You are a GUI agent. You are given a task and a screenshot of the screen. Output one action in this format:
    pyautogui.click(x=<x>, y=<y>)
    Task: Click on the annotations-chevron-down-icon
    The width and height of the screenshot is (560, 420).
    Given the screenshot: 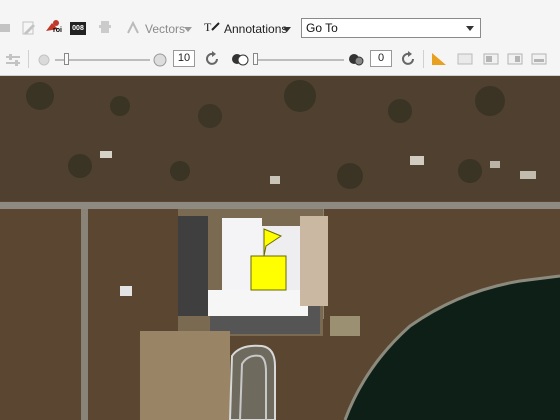 What is the action you would take?
    pyautogui.click(x=287, y=29)
    